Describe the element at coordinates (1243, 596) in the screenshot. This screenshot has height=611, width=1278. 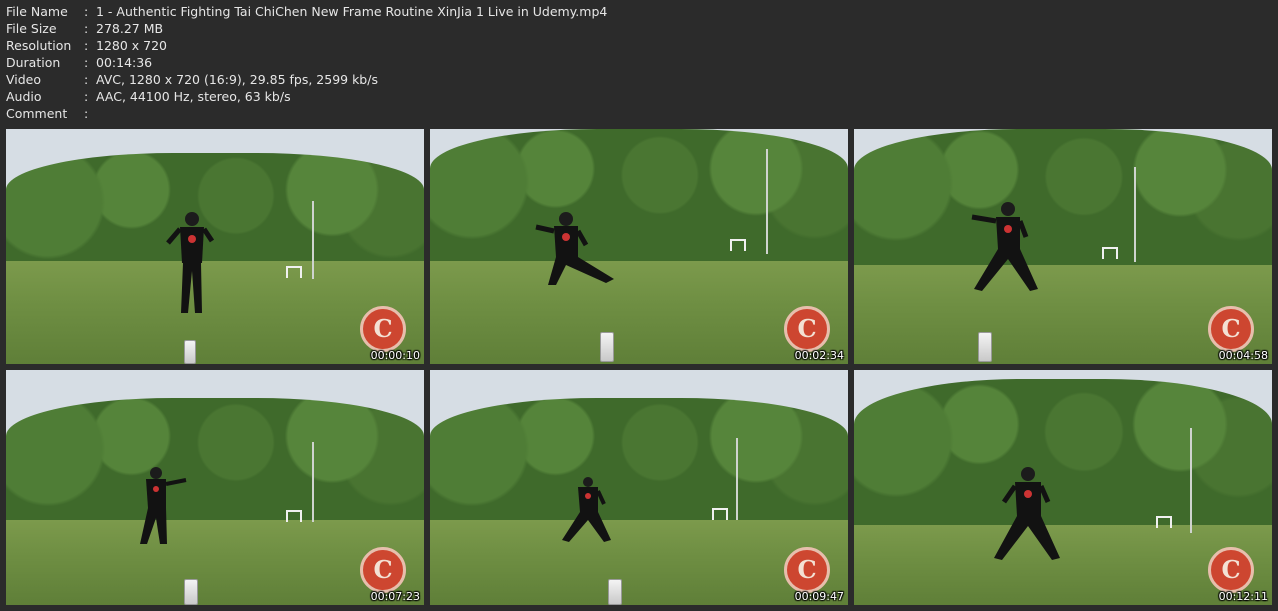
I see `frame-timestamp: 00:12:11` at that location.